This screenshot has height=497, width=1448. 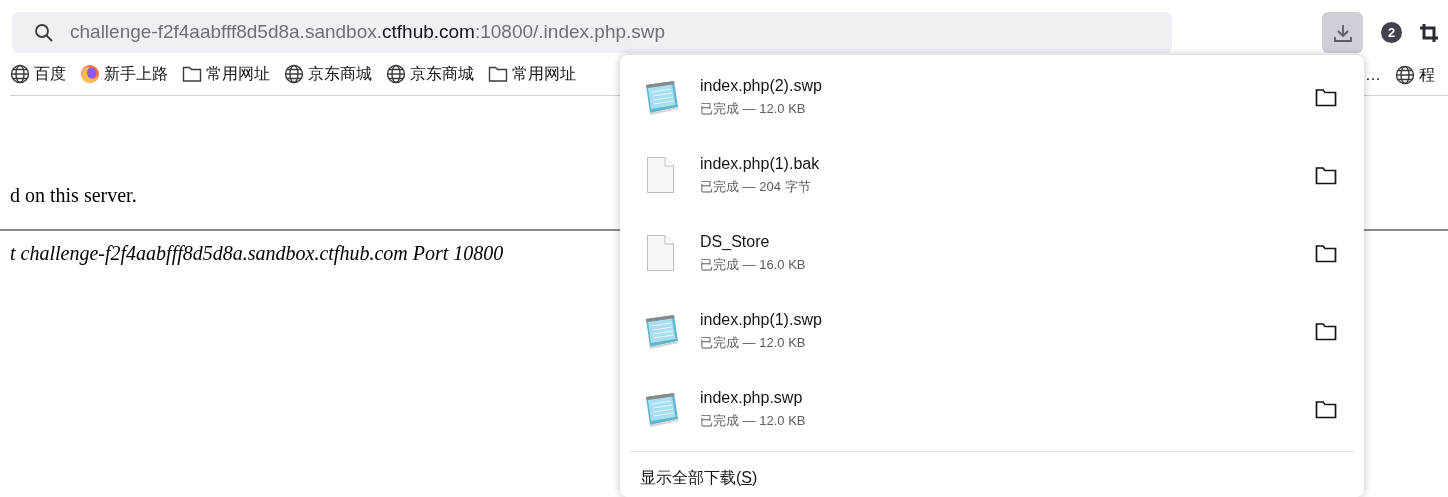 What do you see at coordinates (752, 398) in the screenshot?
I see `file-name: index.php.swp` at bounding box center [752, 398].